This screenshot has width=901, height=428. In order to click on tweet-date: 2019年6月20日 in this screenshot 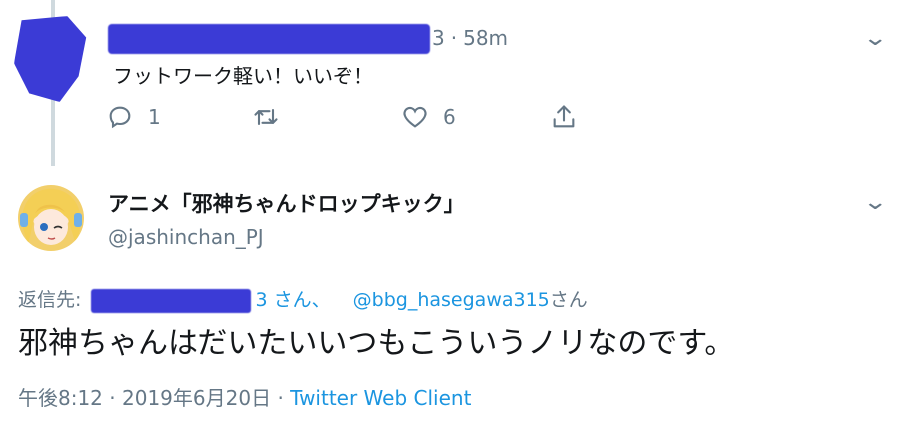, I will do `click(196, 398)`.